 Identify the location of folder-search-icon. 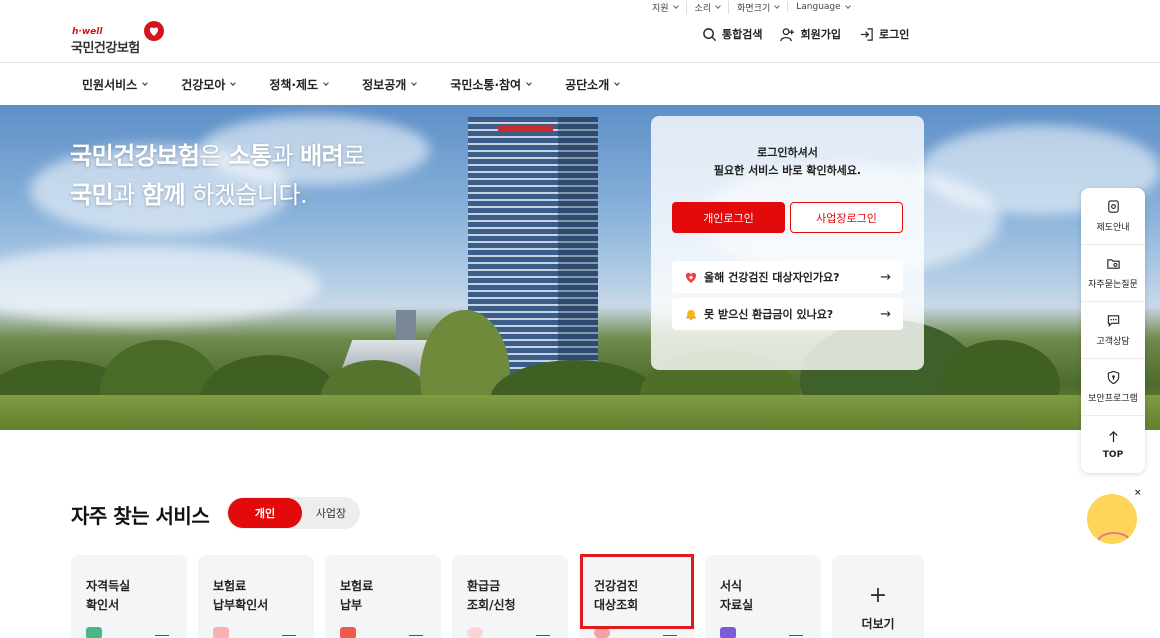
(1113, 264).